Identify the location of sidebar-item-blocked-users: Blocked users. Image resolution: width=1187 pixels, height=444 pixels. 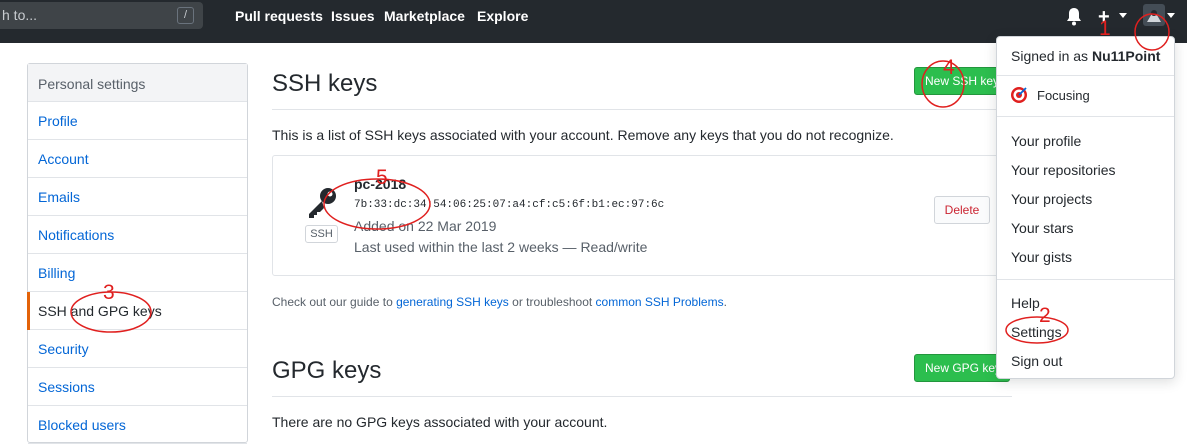
(137, 425).